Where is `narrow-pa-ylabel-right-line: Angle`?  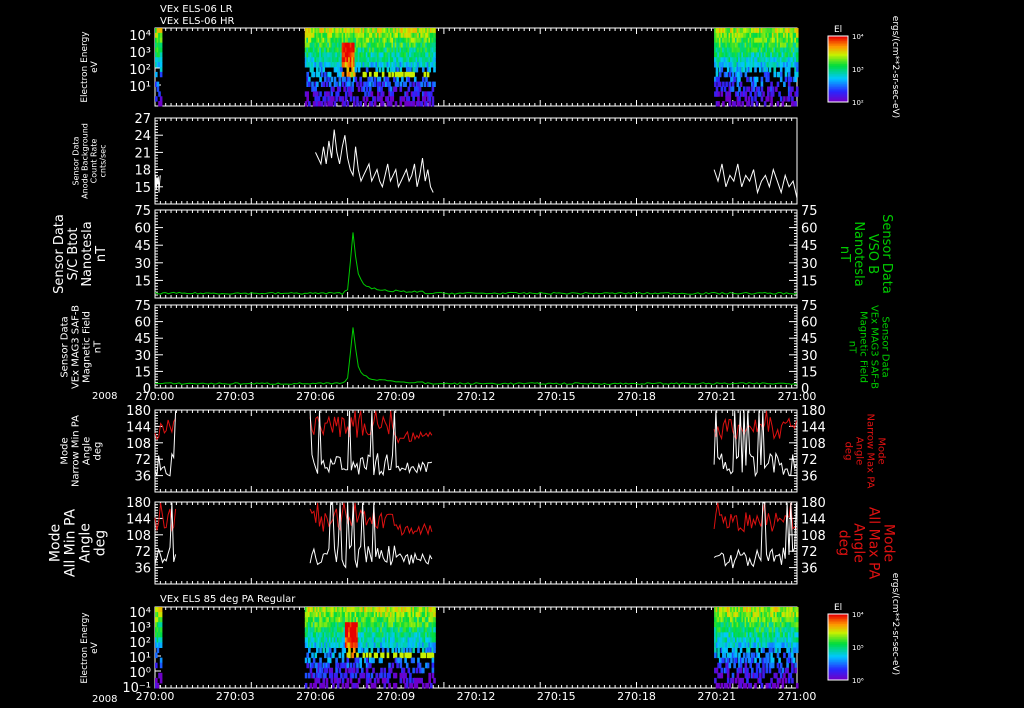 narrow-pa-ylabel-right-line: Angle is located at coordinates (859, 451).